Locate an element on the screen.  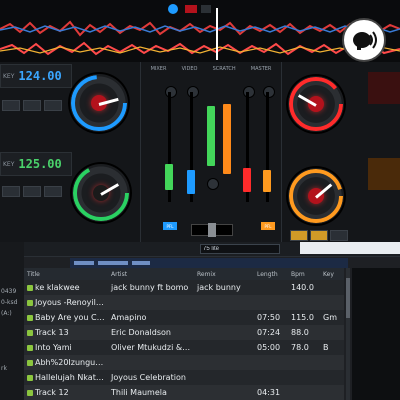
table-row: Hallelujah Nkateko Joyous Celebration is located at coordinates (184, 377).